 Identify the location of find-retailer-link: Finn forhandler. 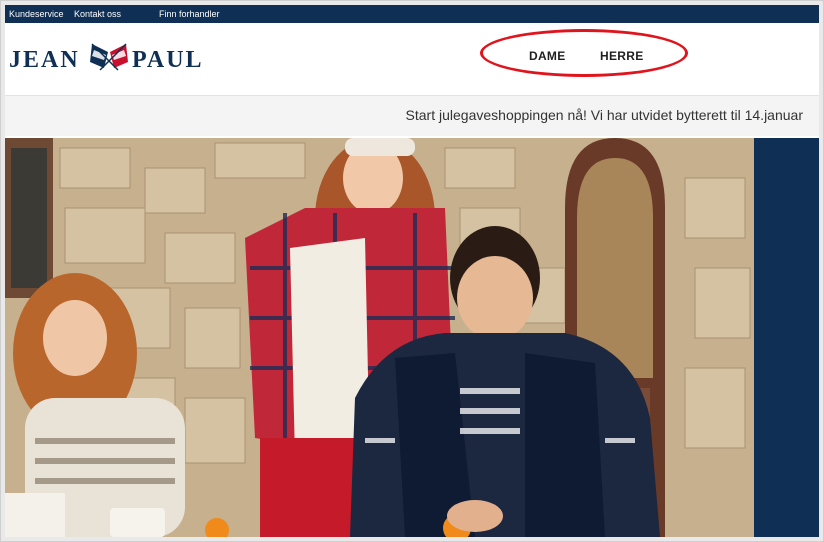
(189, 14).